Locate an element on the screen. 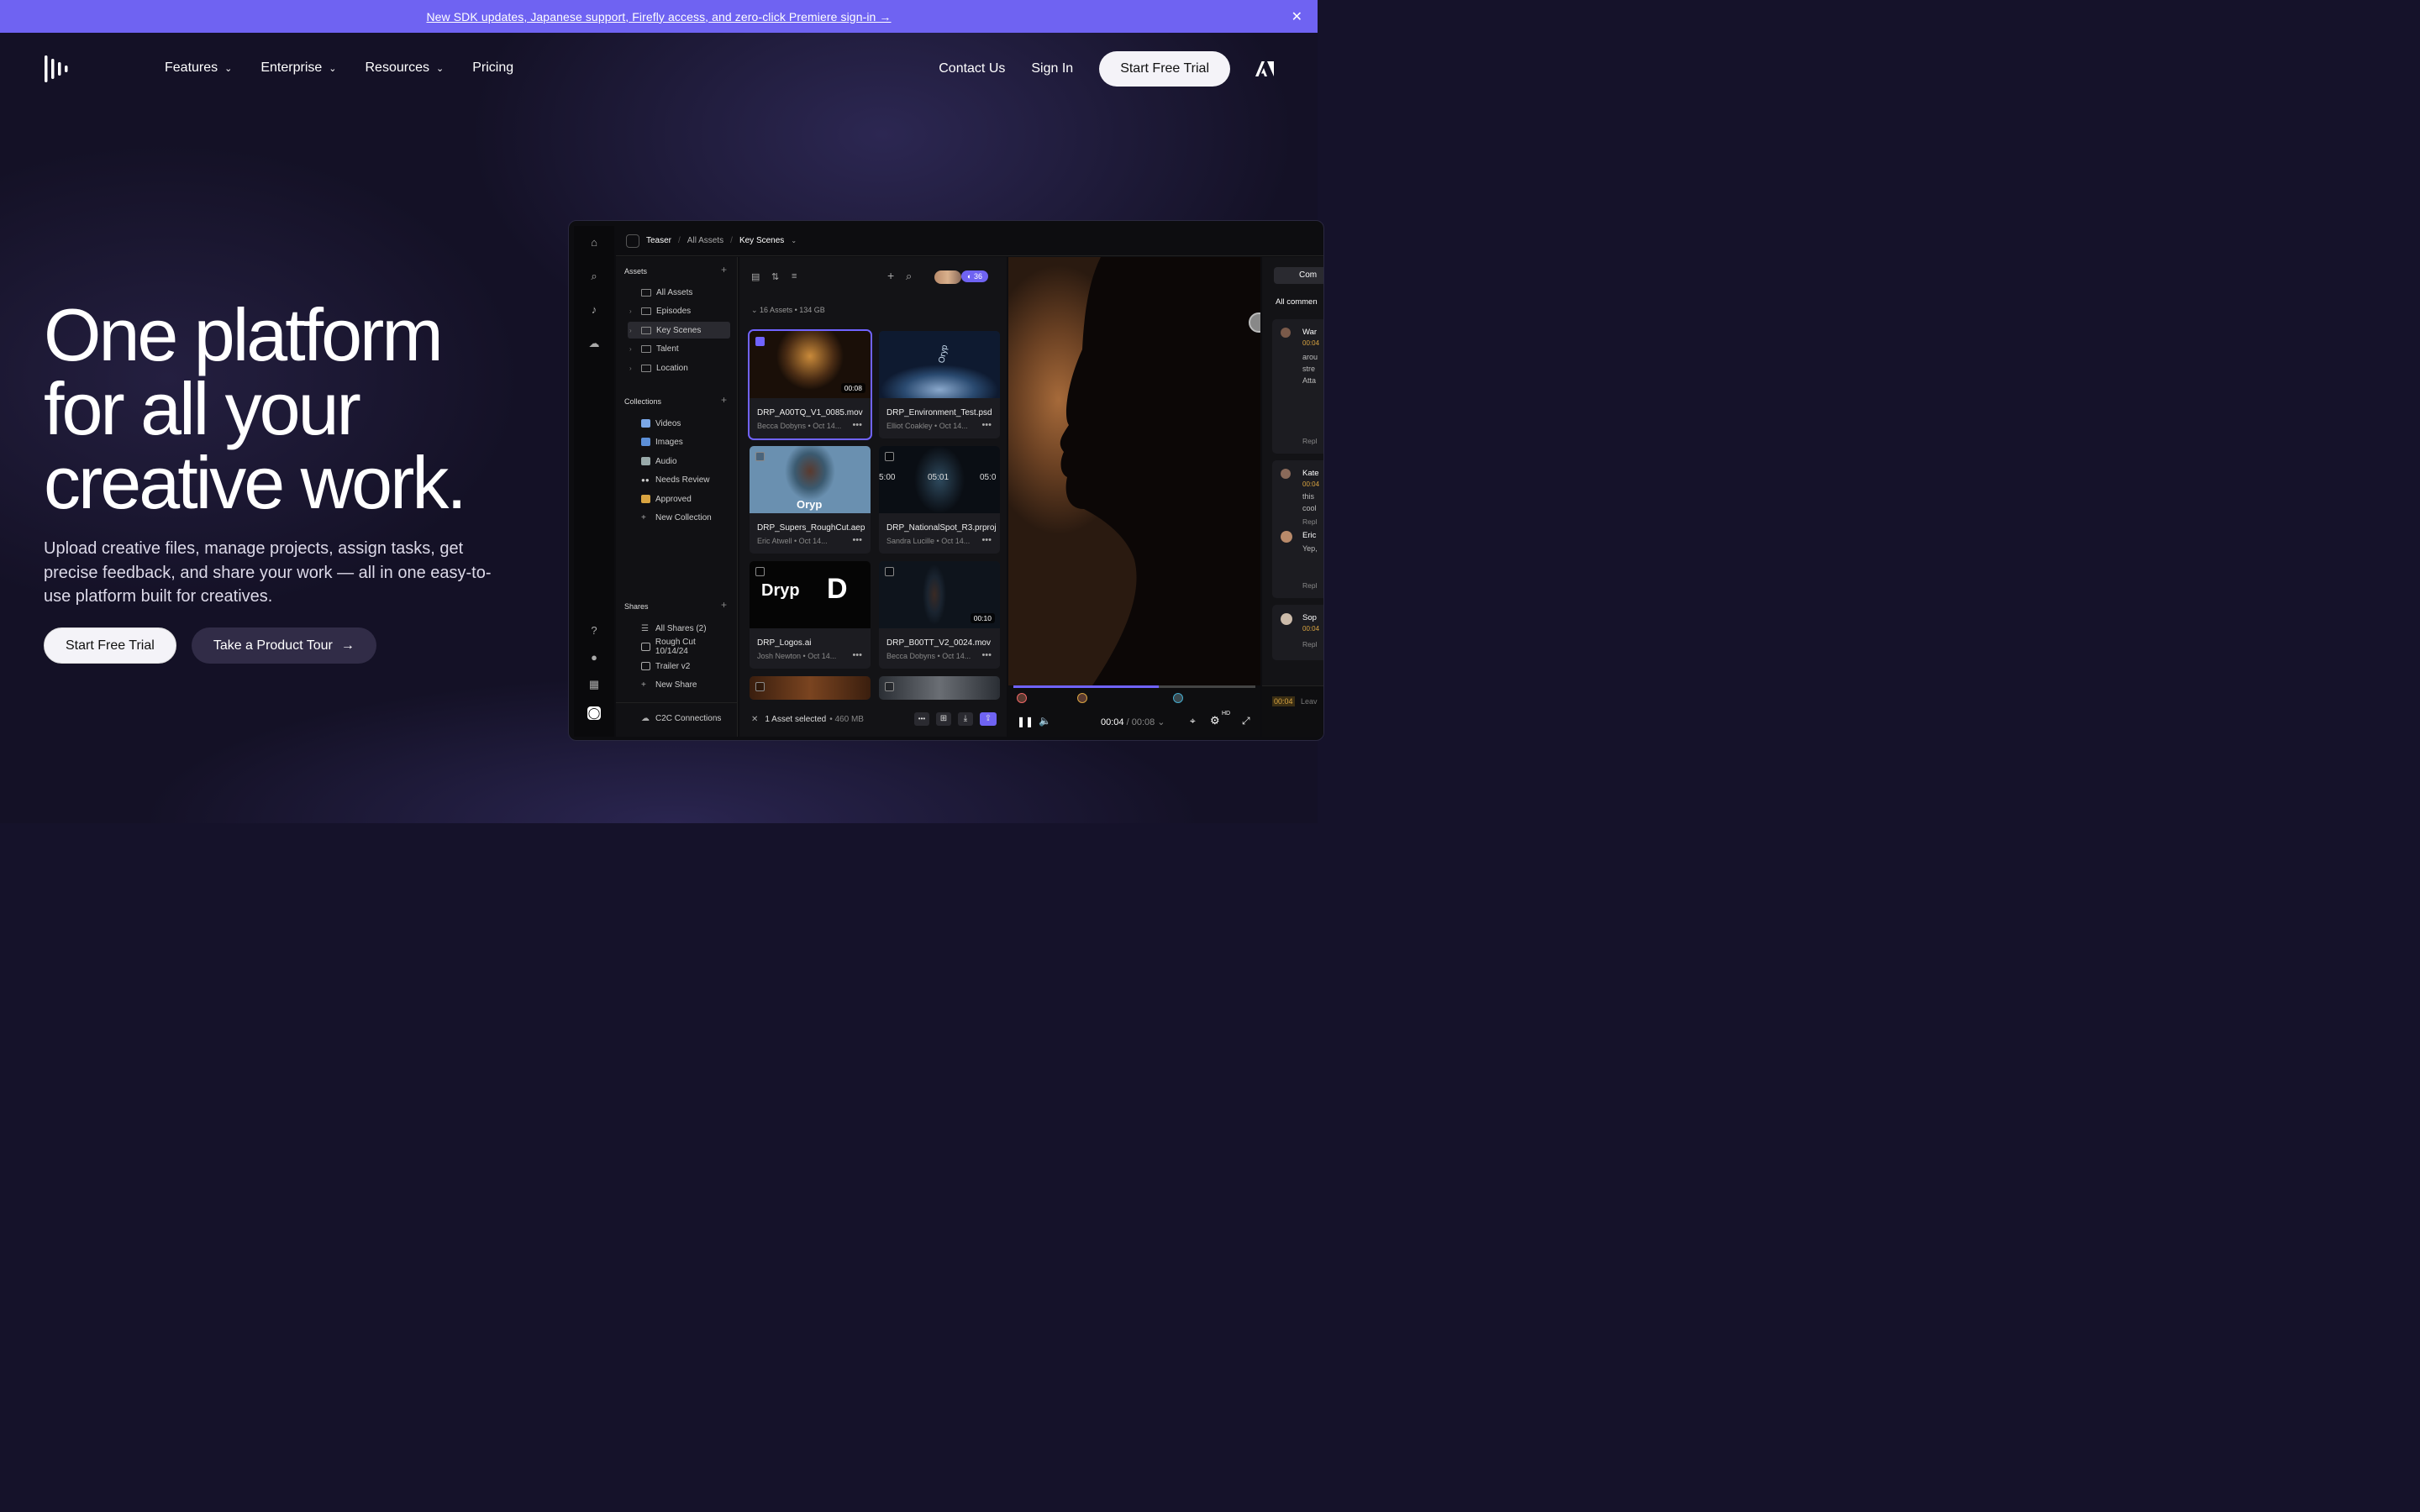 The width and height of the screenshot is (2420, 1512). add-icon: + is located at coordinates (891, 275).